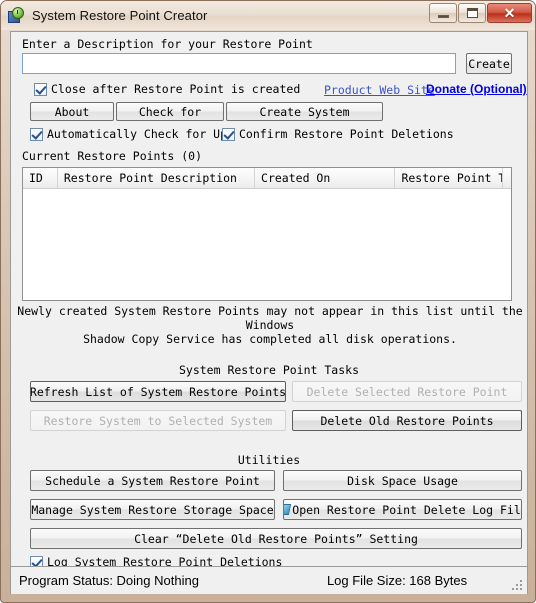 The image size is (536, 603). What do you see at coordinates (407, 420) in the screenshot?
I see `delete-old-restore-points-button: Delete Old Restore Points` at bounding box center [407, 420].